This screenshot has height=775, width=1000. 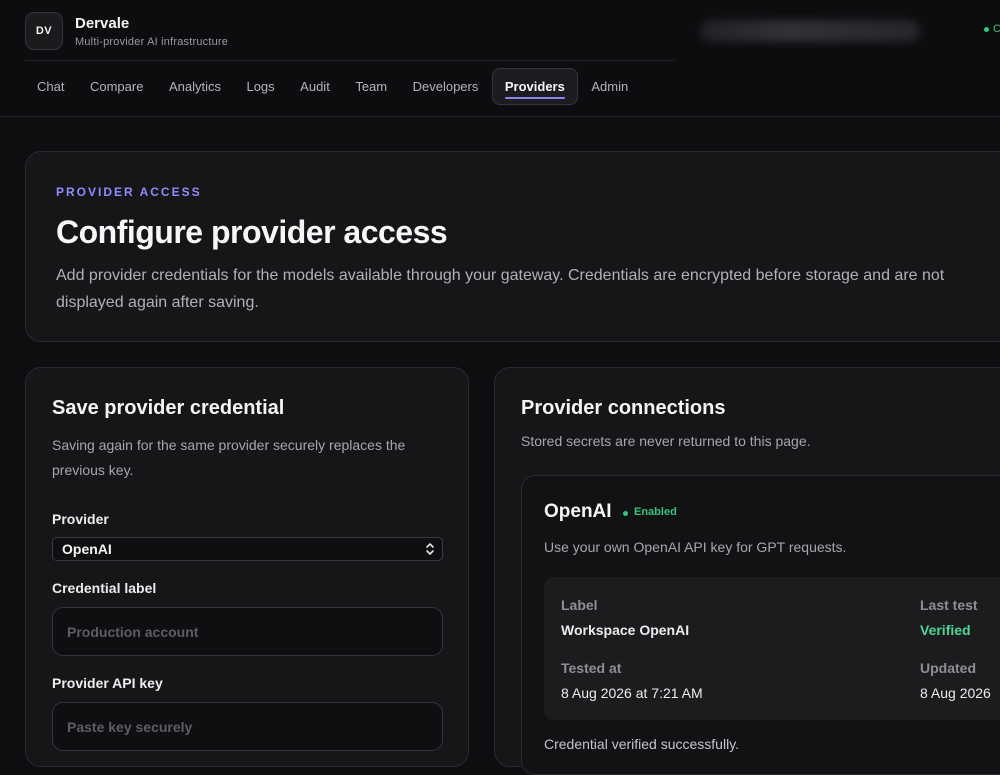 I want to click on status-indicator-text: C, so click(x=996, y=29).